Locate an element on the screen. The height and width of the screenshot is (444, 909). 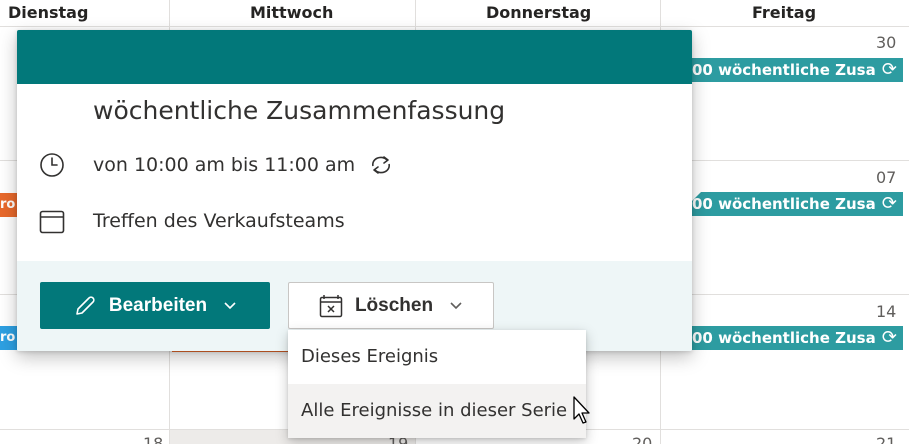
menu-item-all-events-in-series: Alle Ereignisse in dieser Serie is located at coordinates (437, 411).